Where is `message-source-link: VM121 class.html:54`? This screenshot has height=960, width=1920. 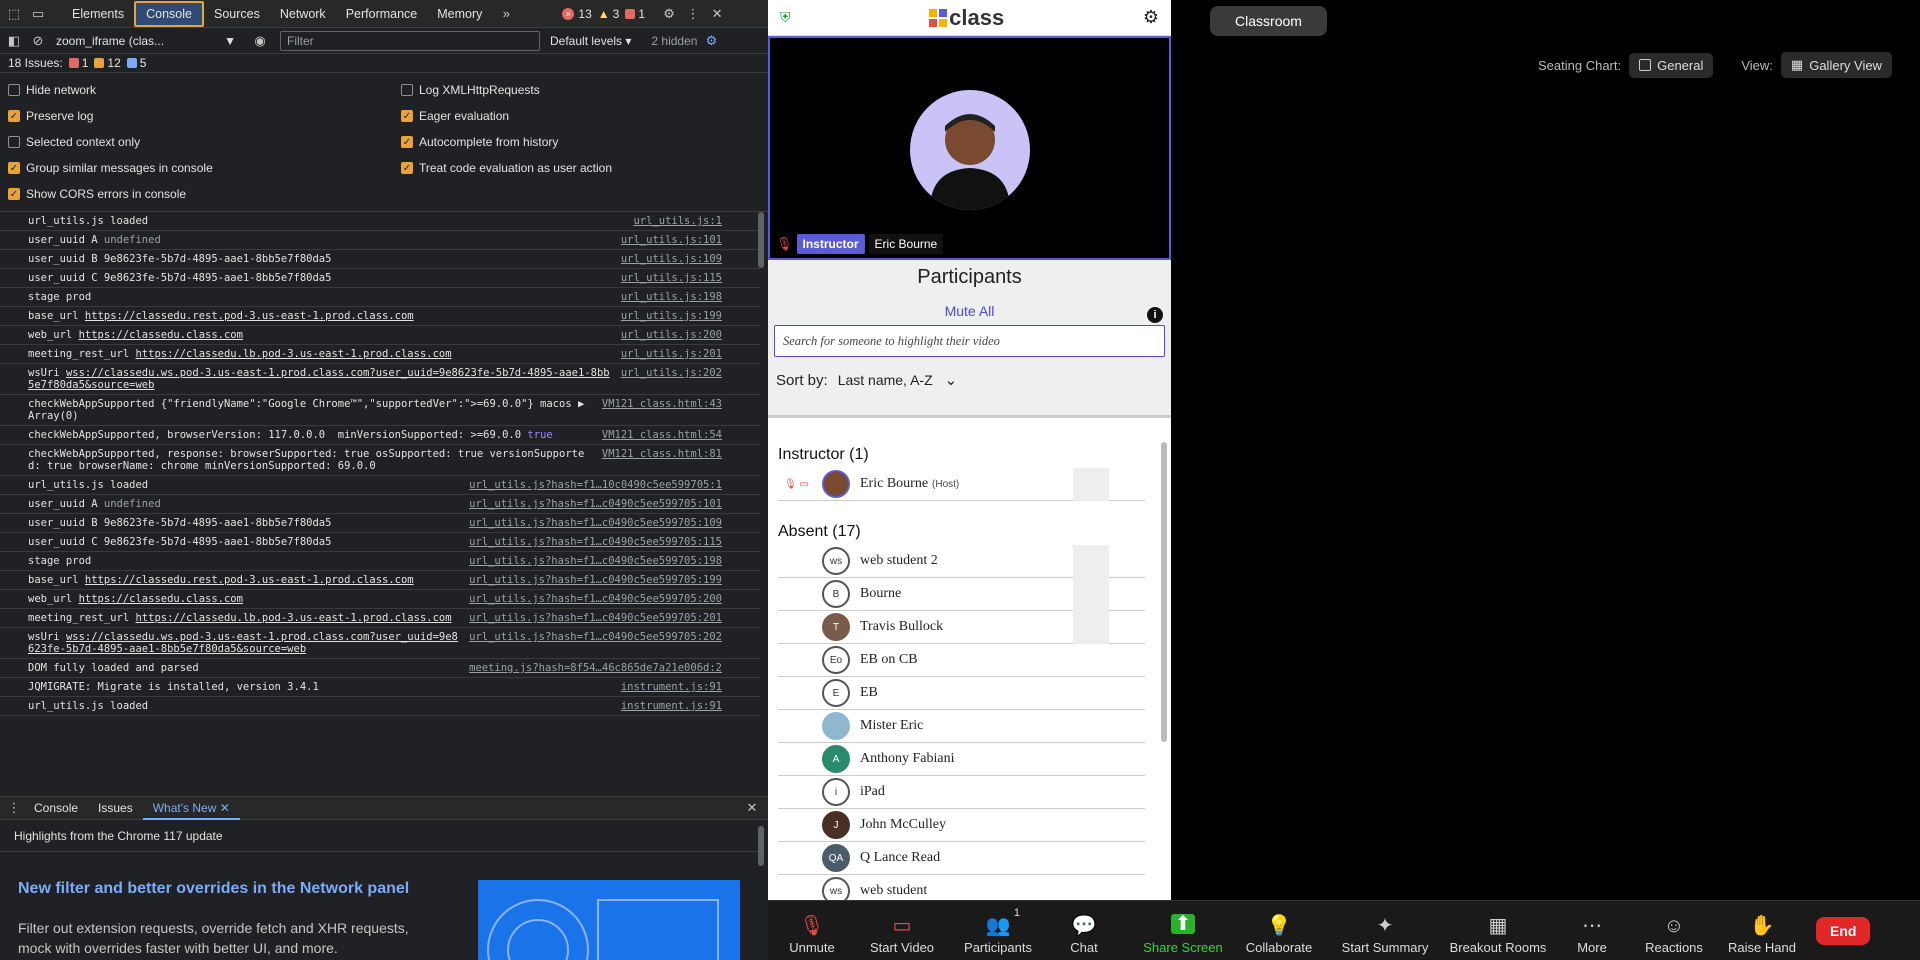 message-source-link: VM121 class.html:54 is located at coordinates (662, 435).